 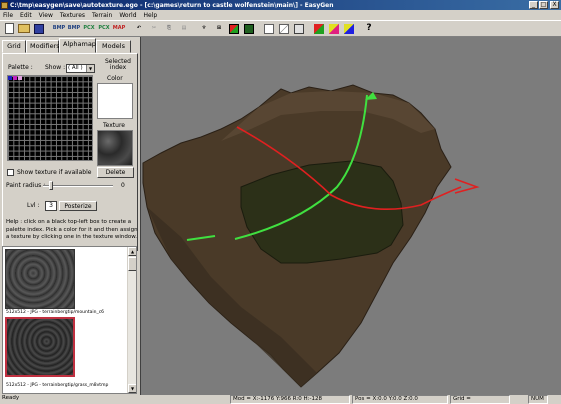 I want to click on menu-edit: Edit, so click(x=26, y=15).